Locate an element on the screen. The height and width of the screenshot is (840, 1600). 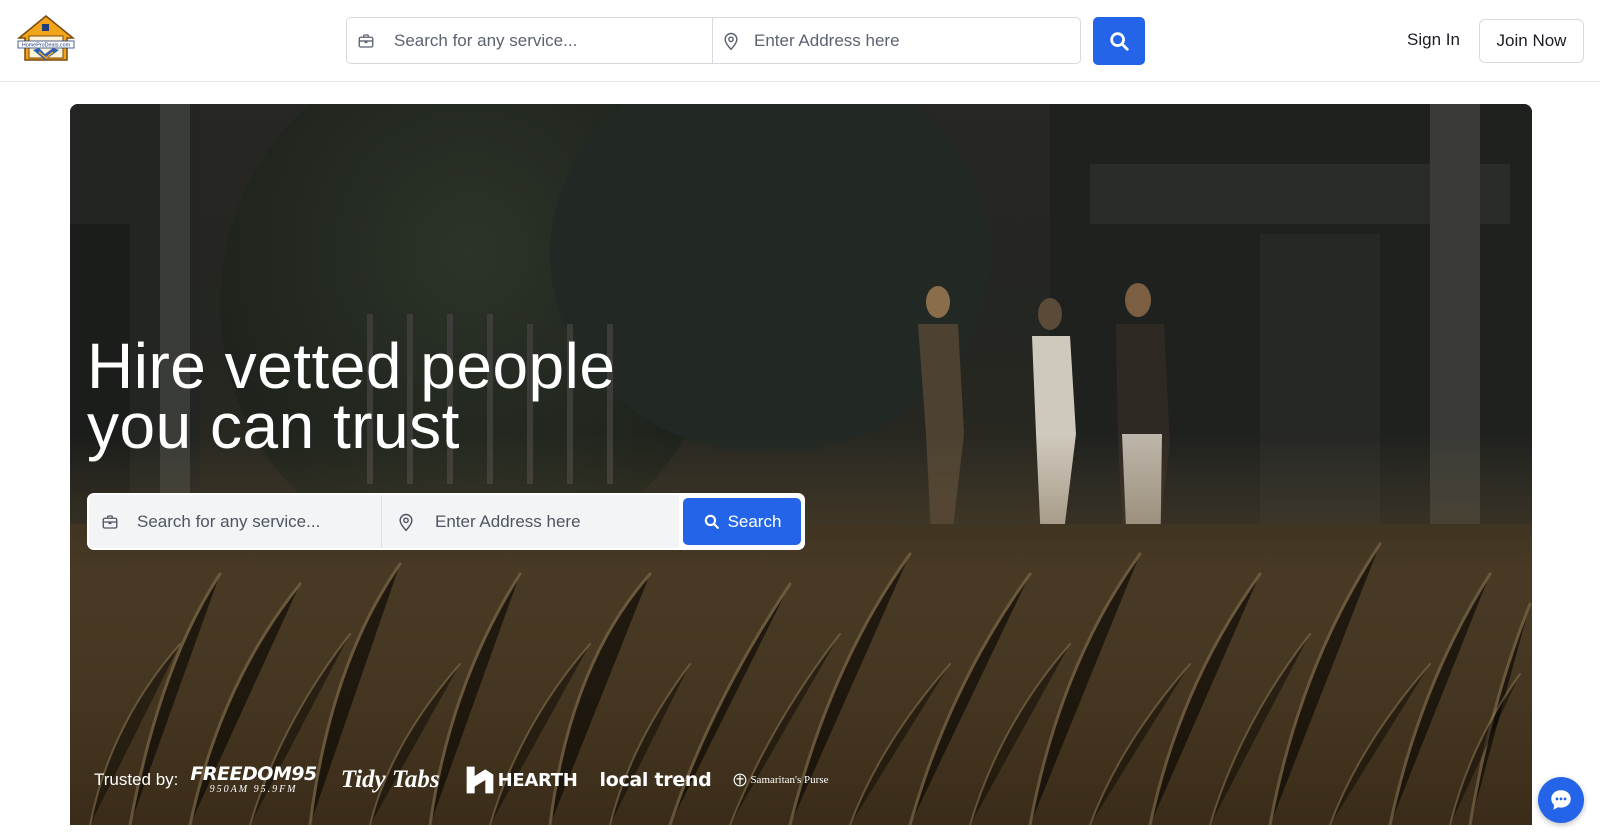
header-address-input is located at coordinates (896, 40).